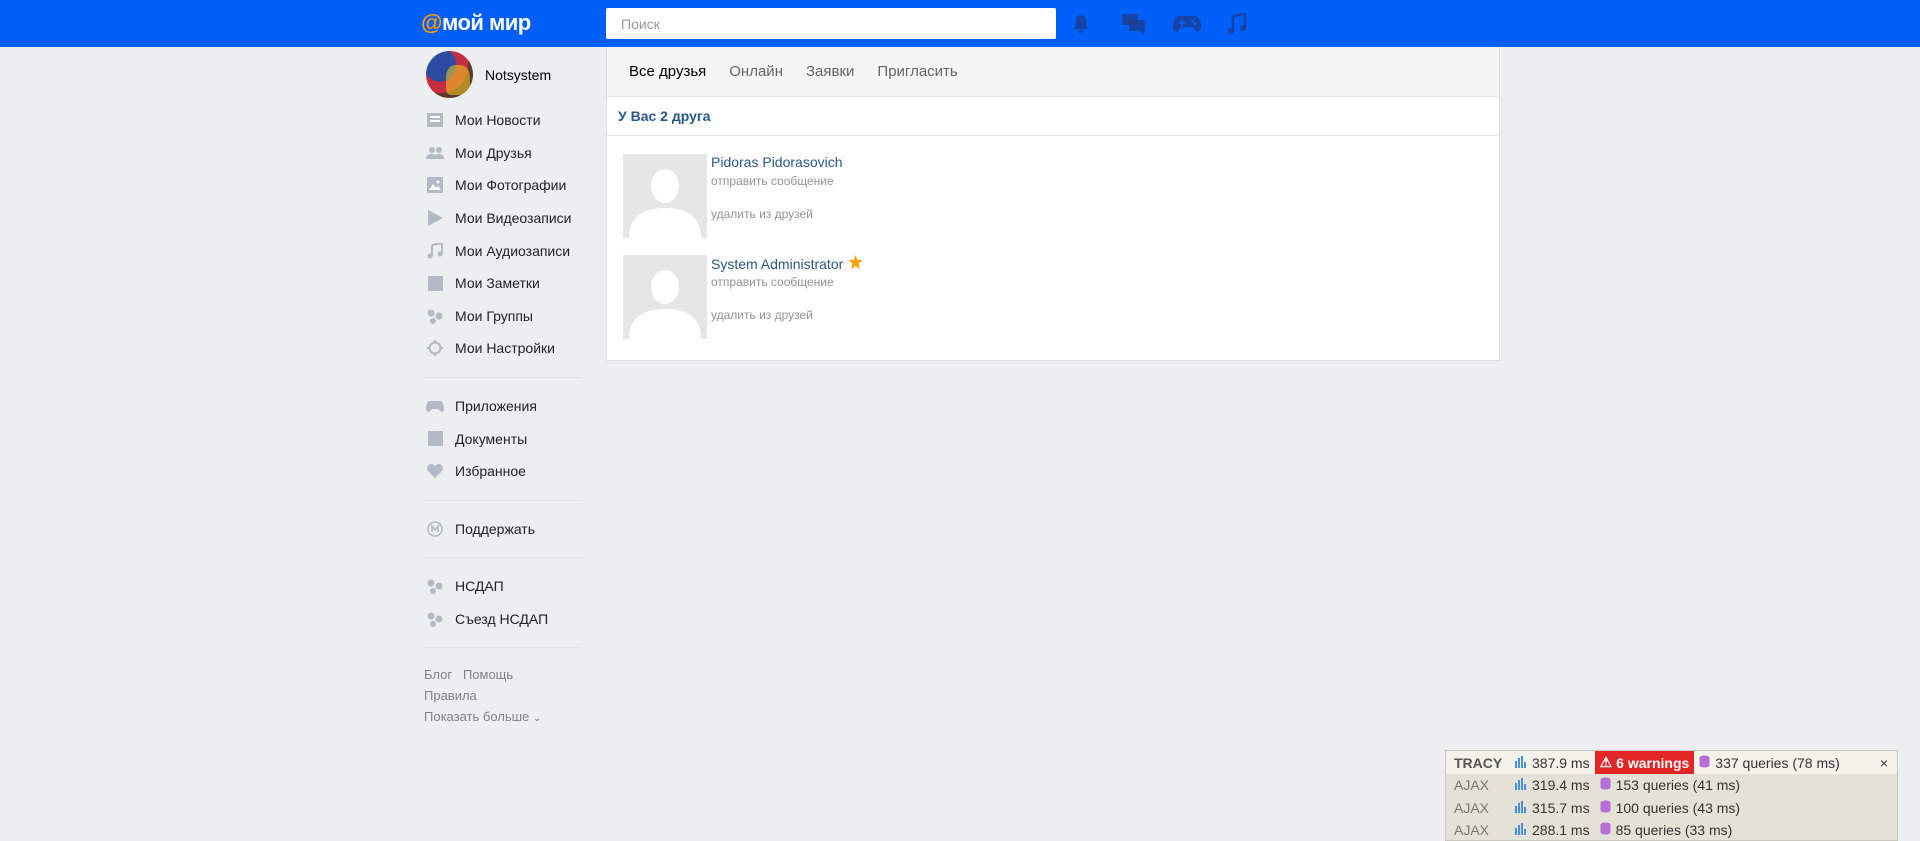  I want to click on show-more-link: Показать больше, so click(476, 716).